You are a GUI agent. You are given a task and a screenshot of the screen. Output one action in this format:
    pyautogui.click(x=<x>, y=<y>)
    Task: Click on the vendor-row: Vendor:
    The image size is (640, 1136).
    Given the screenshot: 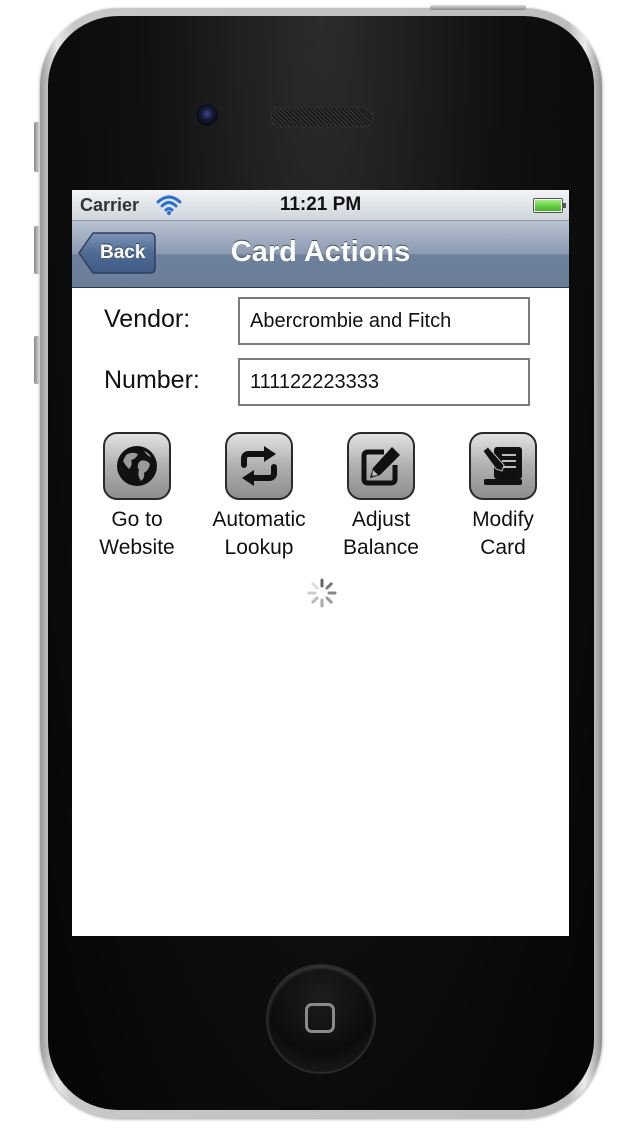 What is the action you would take?
    pyautogui.click(x=320, y=321)
    